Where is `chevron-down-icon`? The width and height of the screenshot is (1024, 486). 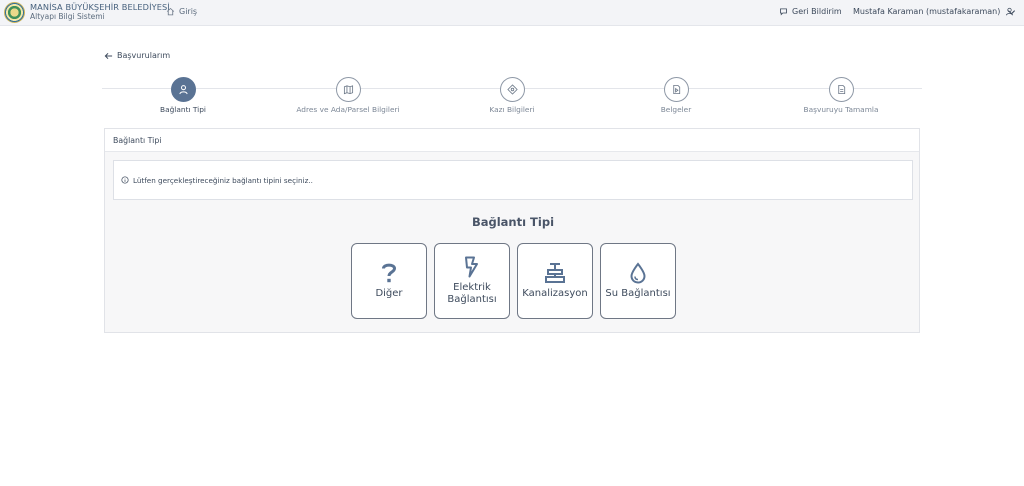 chevron-down-icon is located at coordinates (1011, 12).